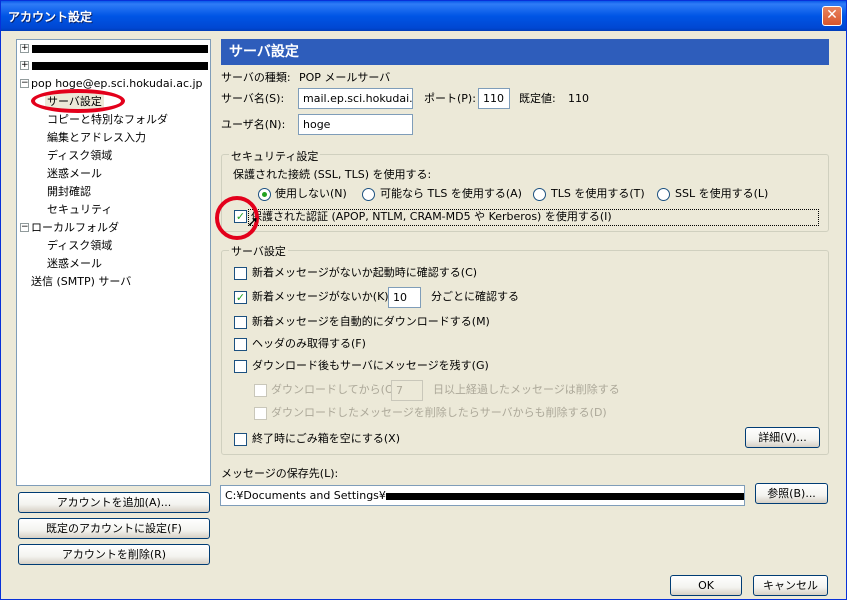 The height and width of the screenshot is (600, 847). What do you see at coordinates (450, 98) in the screenshot?
I see `port-label: ポート(P):` at bounding box center [450, 98].